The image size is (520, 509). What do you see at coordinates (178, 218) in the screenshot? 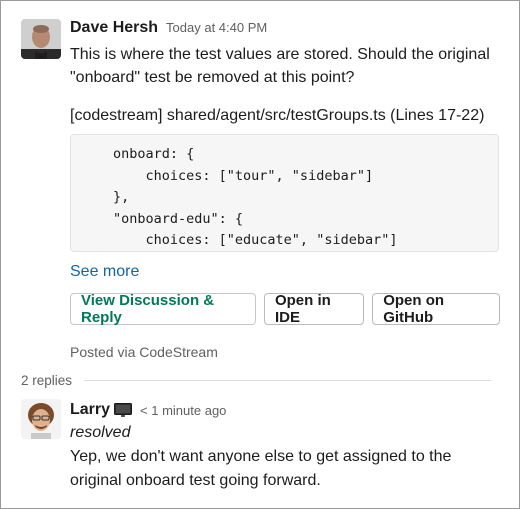
I see `code-line: "onboard-edu": {` at bounding box center [178, 218].